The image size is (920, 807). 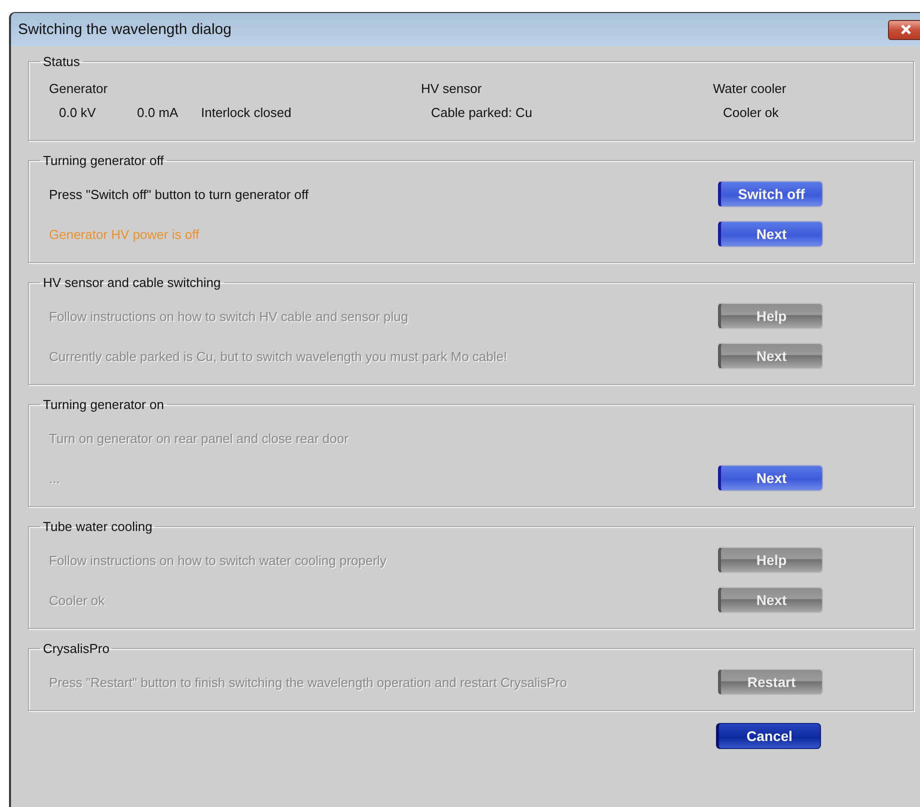 I want to click on instruction-text: Press "Switch off" button to turn generator off, so click(x=179, y=194).